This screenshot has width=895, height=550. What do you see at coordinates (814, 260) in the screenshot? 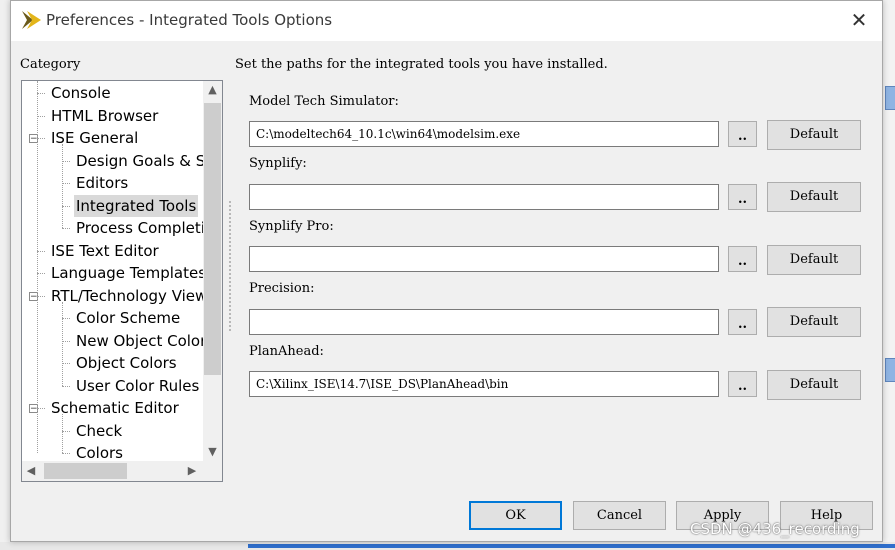
I see `synplify-pro-default-button: Default` at bounding box center [814, 260].